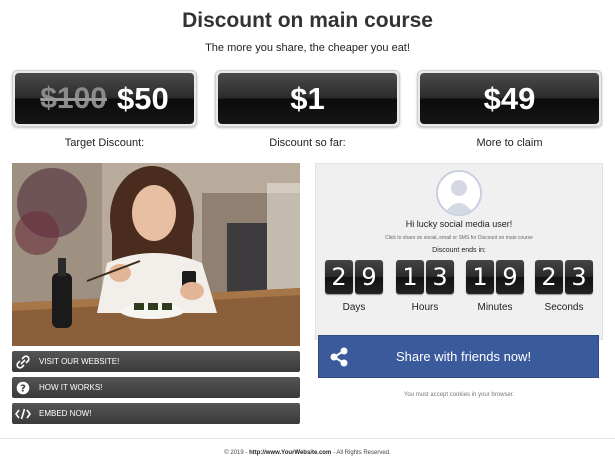  What do you see at coordinates (425, 286) in the screenshot?
I see `countdown-hours: 1 3 Hours` at bounding box center [425, 286].